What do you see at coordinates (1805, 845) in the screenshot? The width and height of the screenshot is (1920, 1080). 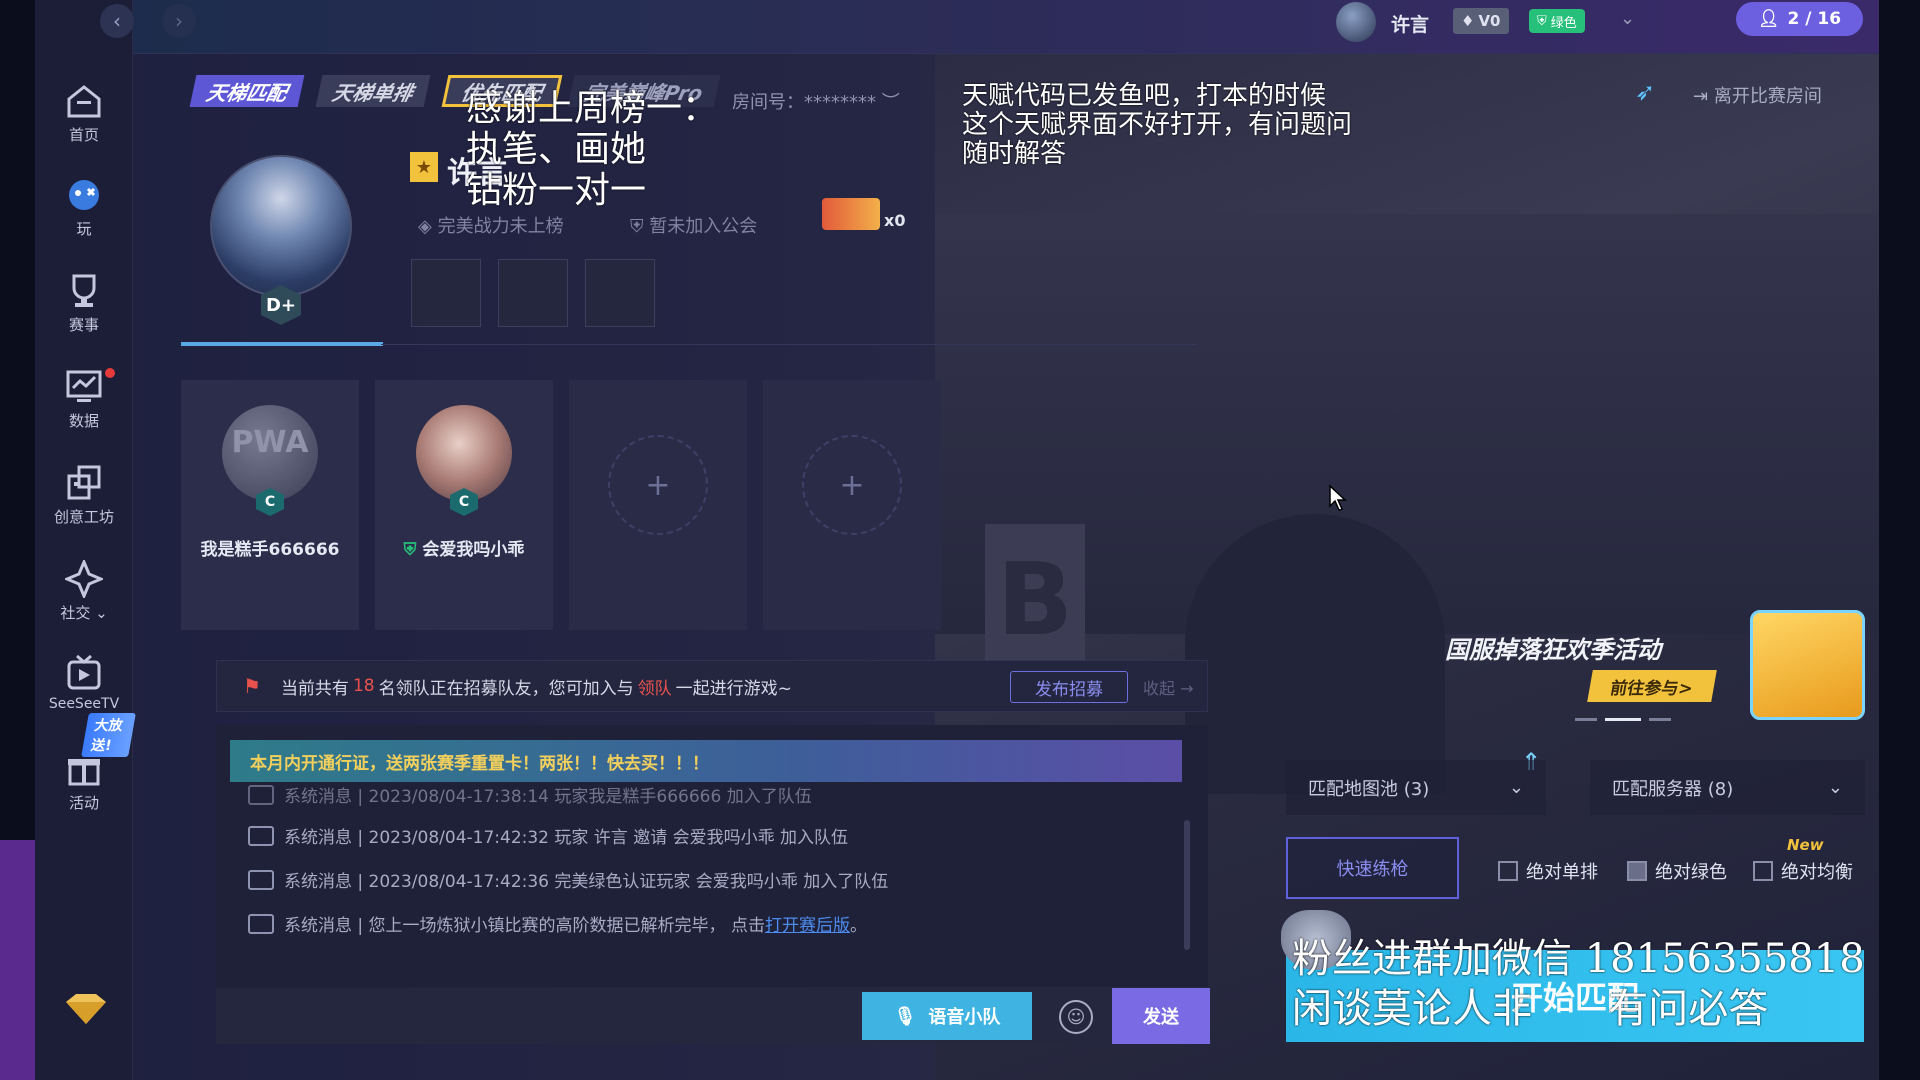 I see `new-label: New` at bounding box center [1805, 845].